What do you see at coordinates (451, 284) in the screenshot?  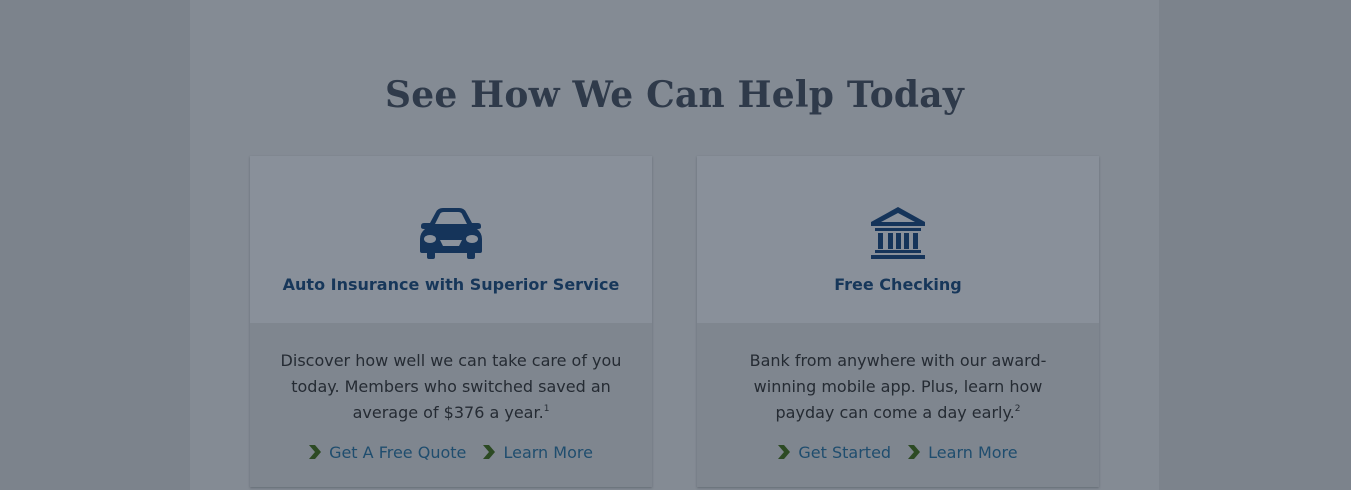 I see `card-title: Auto Insurance with Superior Service` at bounding box center [451, 284].